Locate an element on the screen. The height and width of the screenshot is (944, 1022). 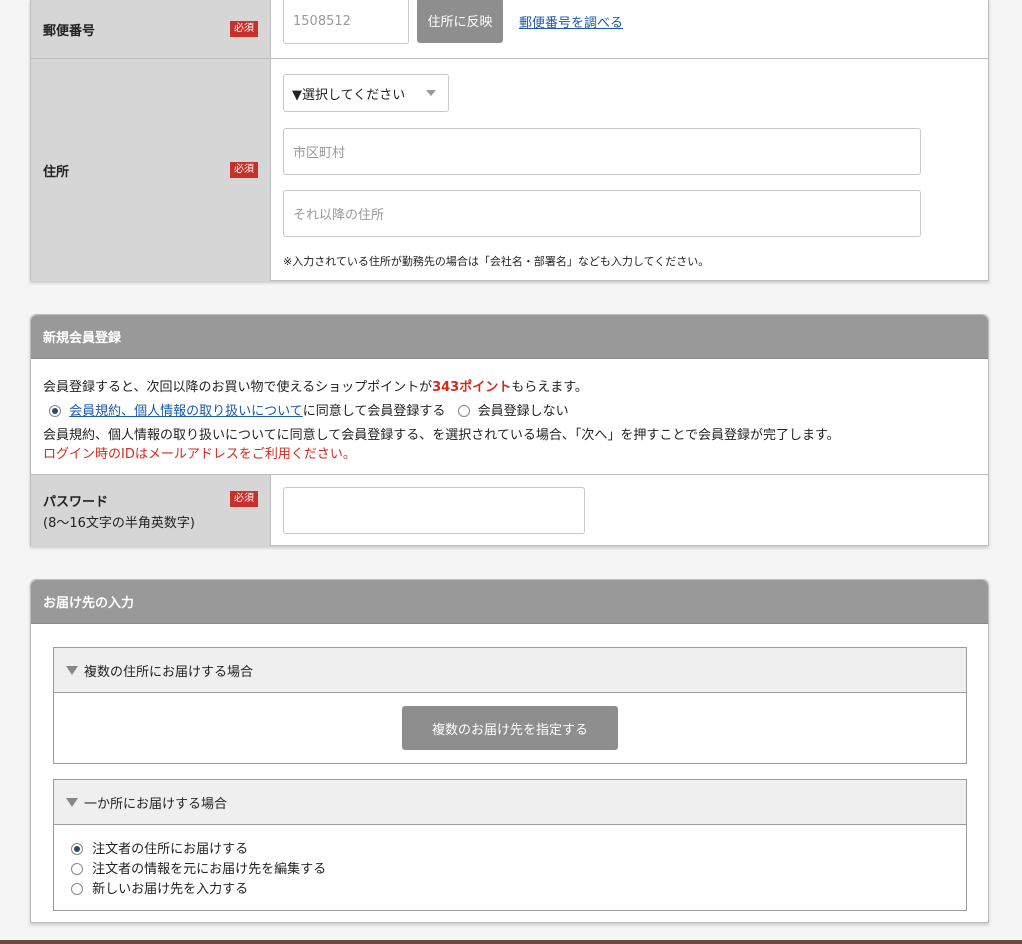
multiple-delivery-box: 複数の住所にお届けする場合 複数のお届け先を指定する is located at coordinates (510, 705).